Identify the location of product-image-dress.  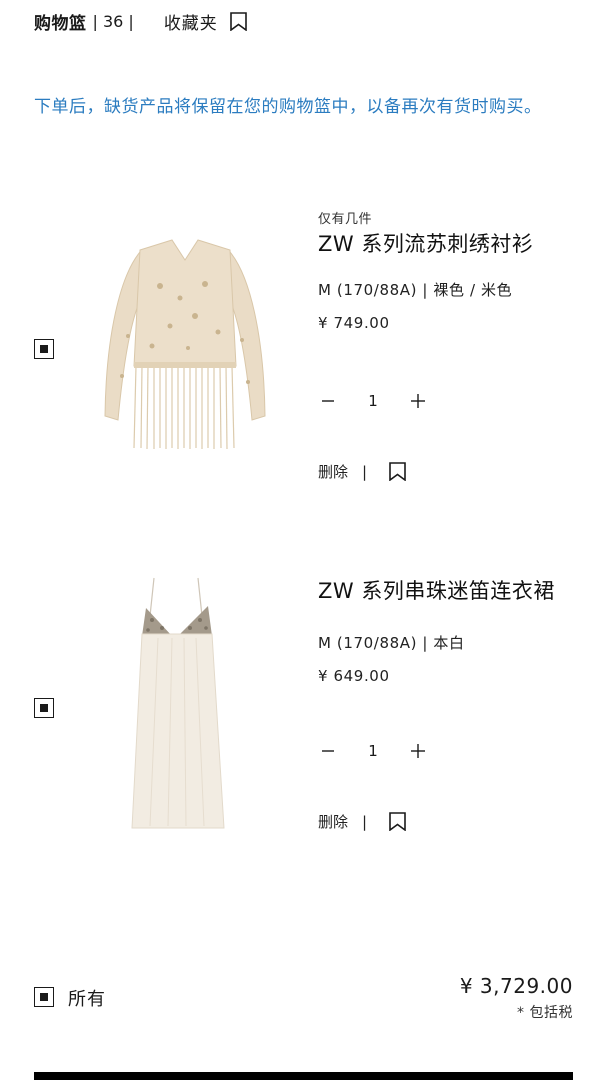
(183, 704).